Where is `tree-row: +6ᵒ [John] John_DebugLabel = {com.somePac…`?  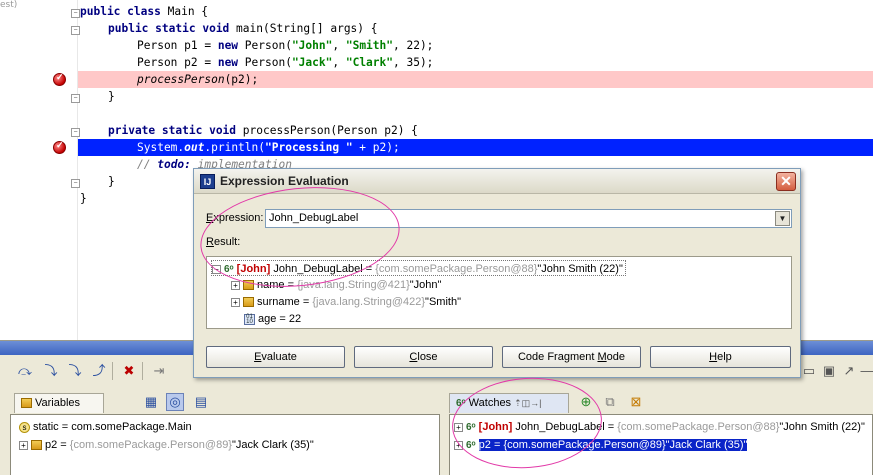
tree-row: +6ᵒ [John] John_DebugLabel = {com.somePac… is located at coordinates (659, 427).